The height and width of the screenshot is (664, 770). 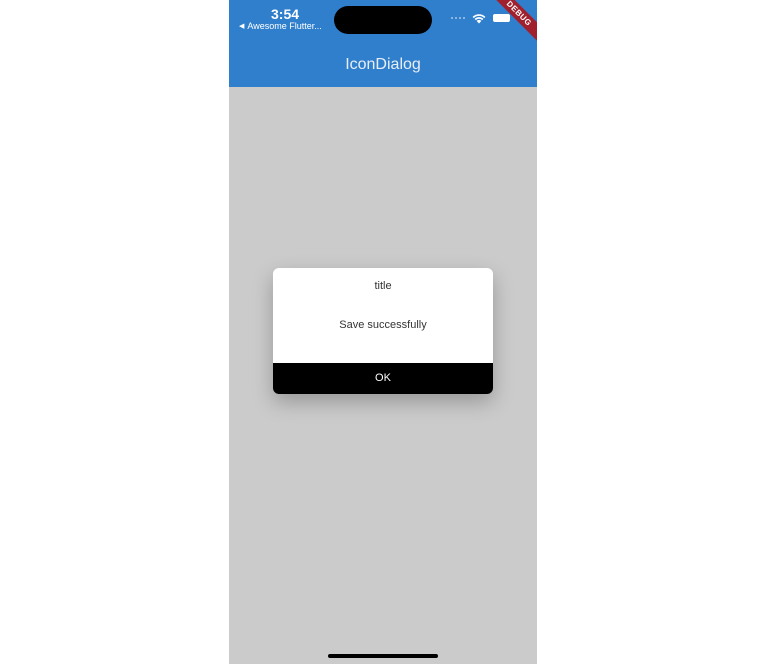 What do you see at coordinates (242, 26) in the screenshot?
I see `back-triangle-icon: ◀` at bounding box center [242, 26].